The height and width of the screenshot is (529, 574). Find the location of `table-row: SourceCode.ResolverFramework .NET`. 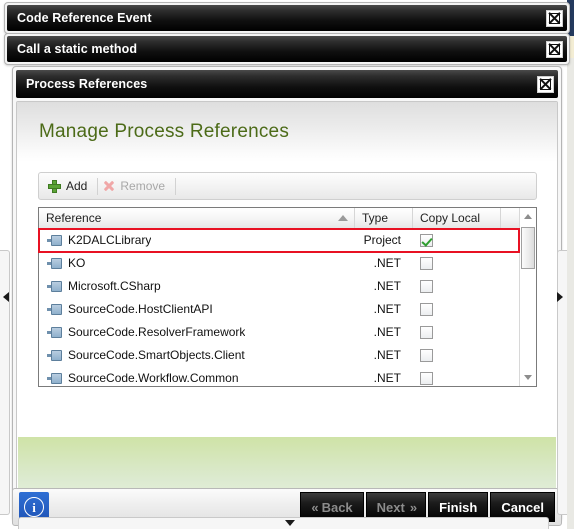

table-row: SourceCode.ResolverFramework .NET is located at coordinates (279, 332).